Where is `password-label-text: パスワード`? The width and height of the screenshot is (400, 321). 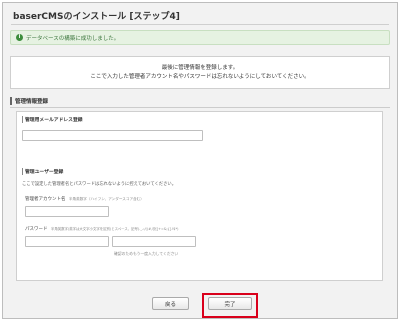 password-label-text: パスワード is located at coordinates (36, 229).